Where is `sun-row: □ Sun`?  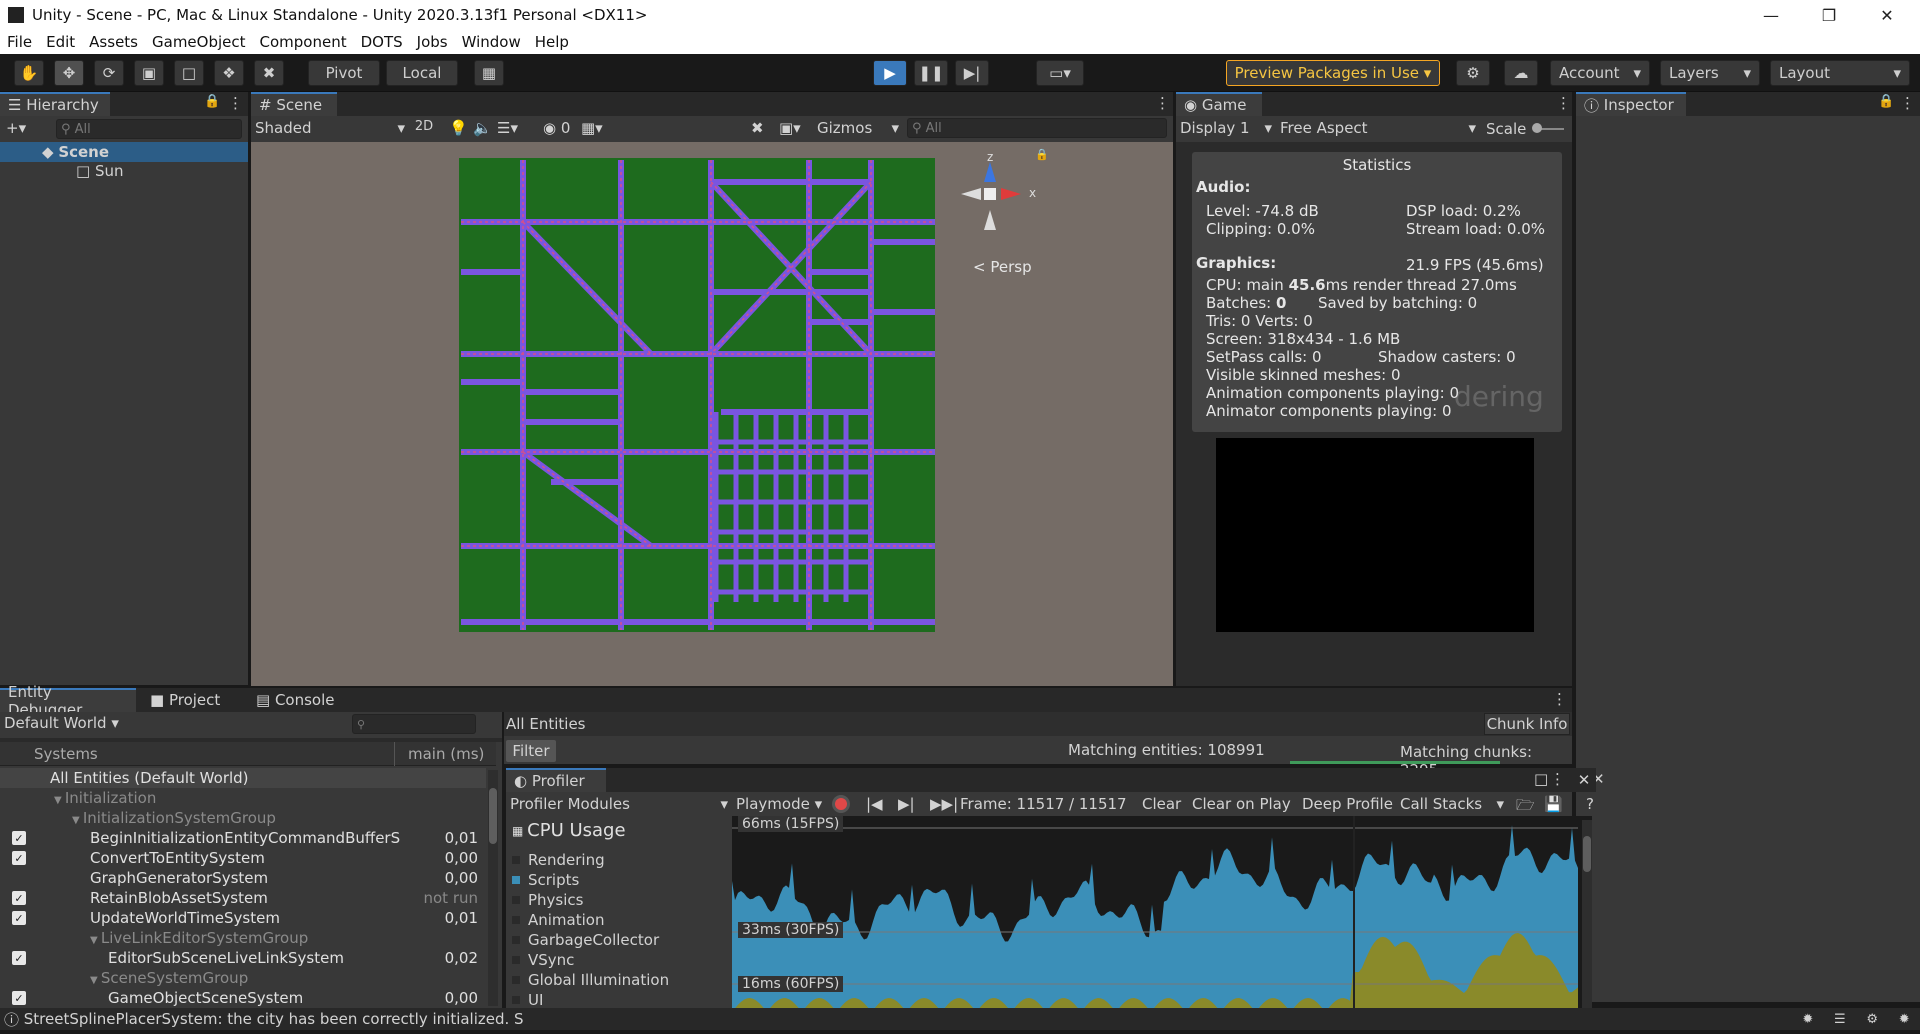 sun-row: □ Sun is located at coordinates (100, 171).